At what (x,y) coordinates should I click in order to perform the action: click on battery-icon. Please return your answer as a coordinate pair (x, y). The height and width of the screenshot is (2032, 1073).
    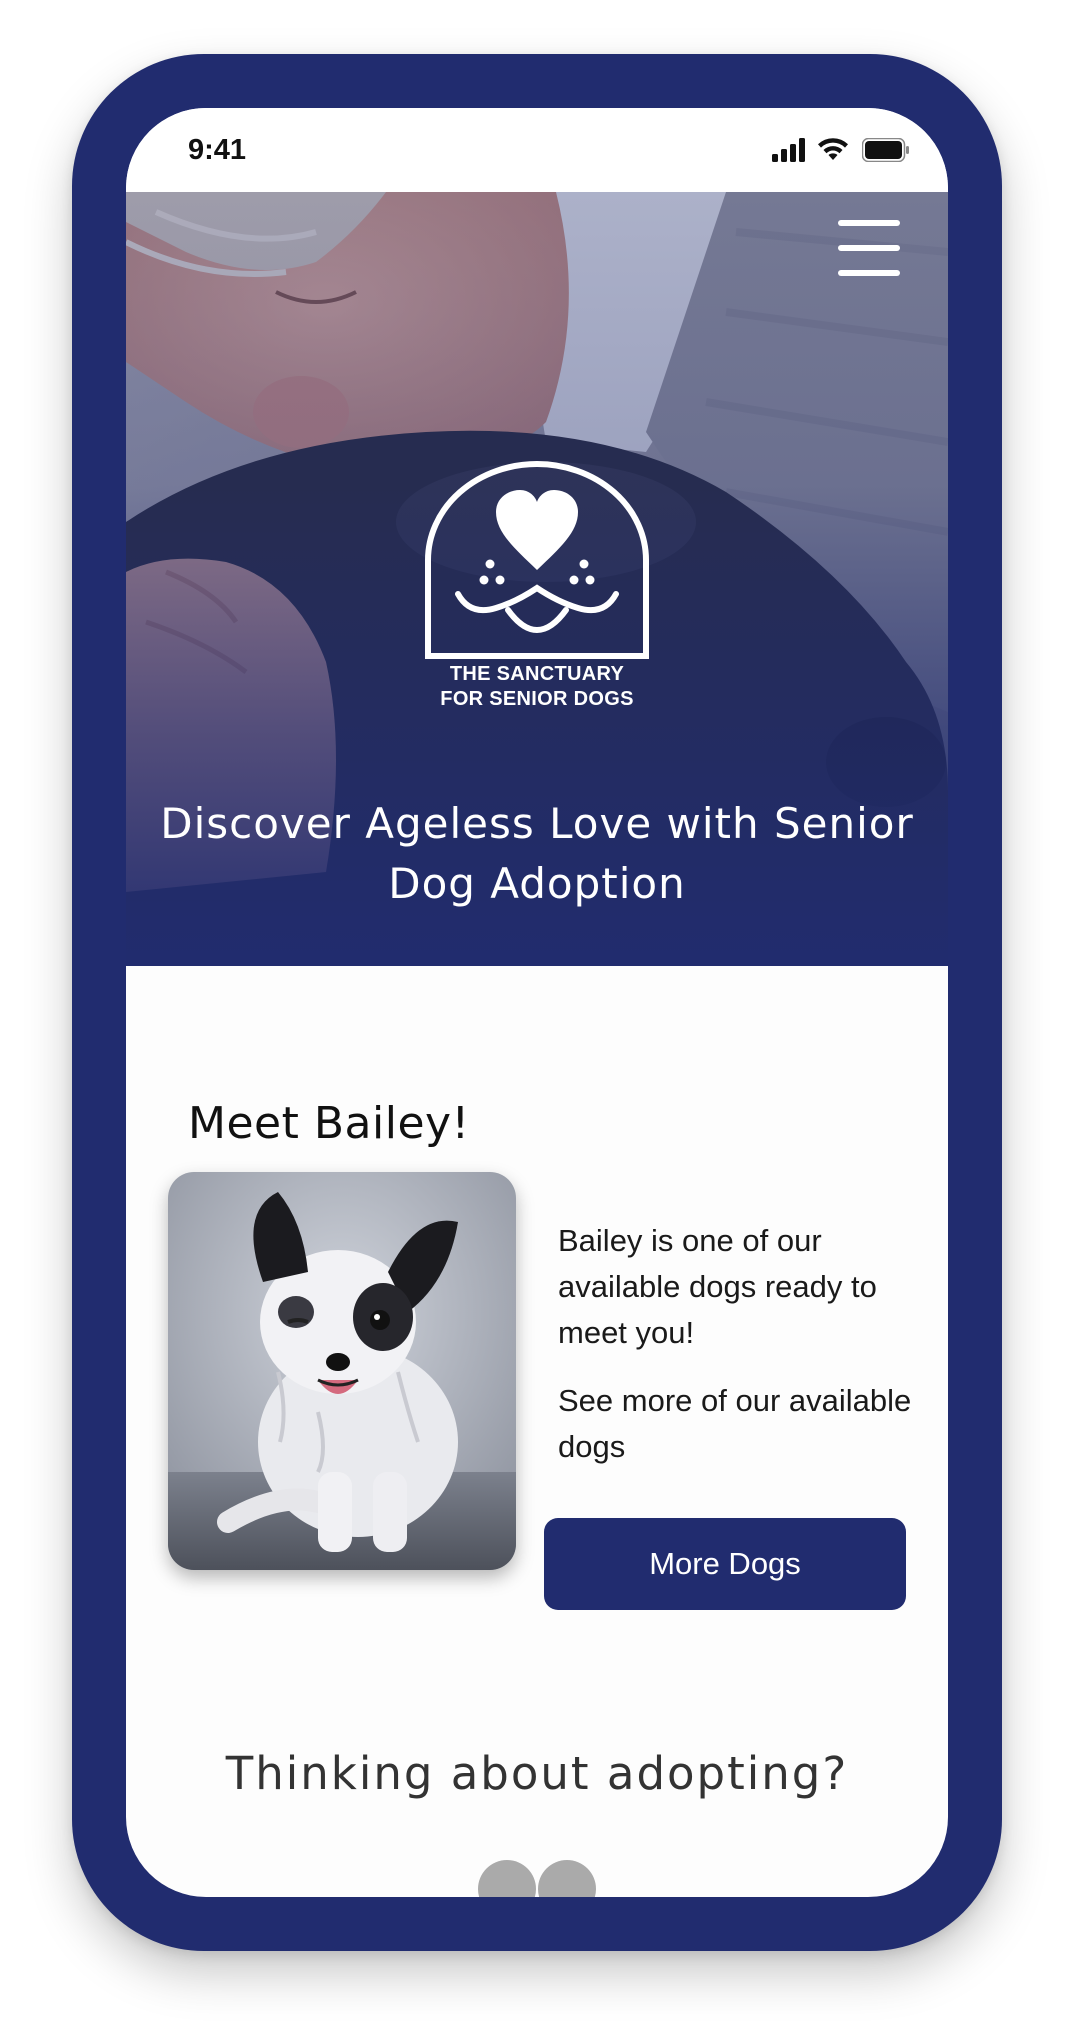
    Looking at the image, I should click on (885, 151).